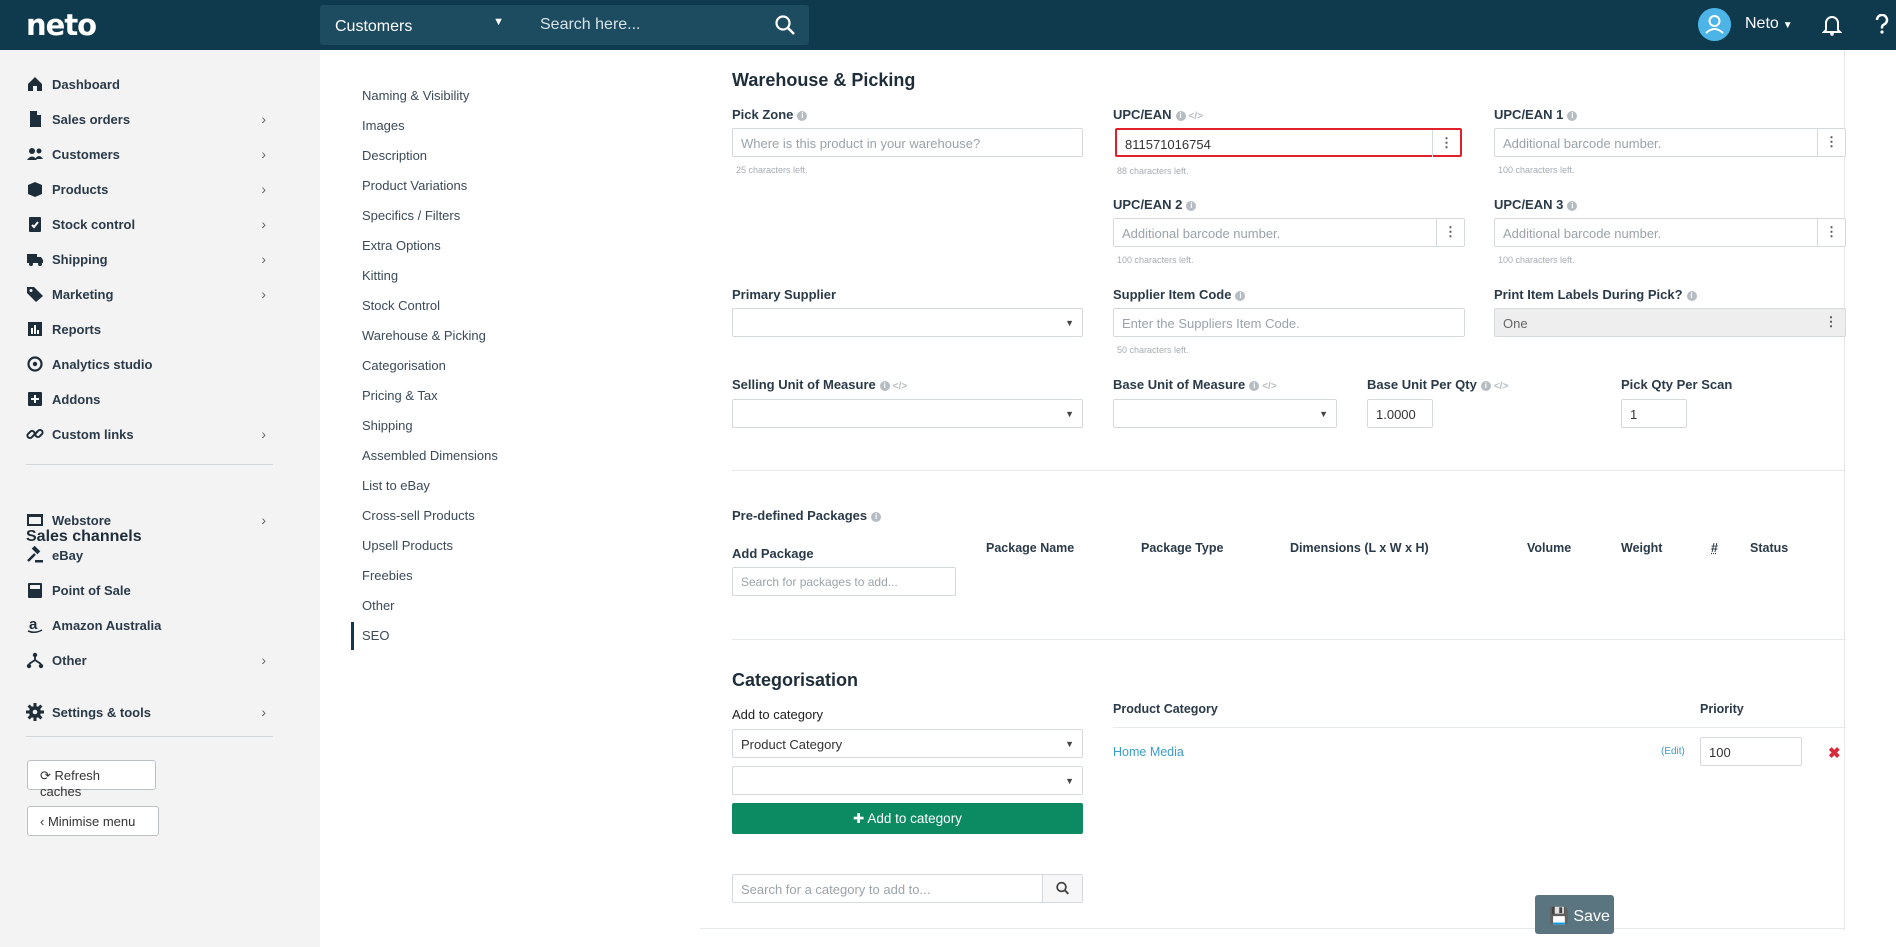  Describe the element at coordinates (1574, 914) in the screenshot. I see `save-button: 💾 Save` at that location.